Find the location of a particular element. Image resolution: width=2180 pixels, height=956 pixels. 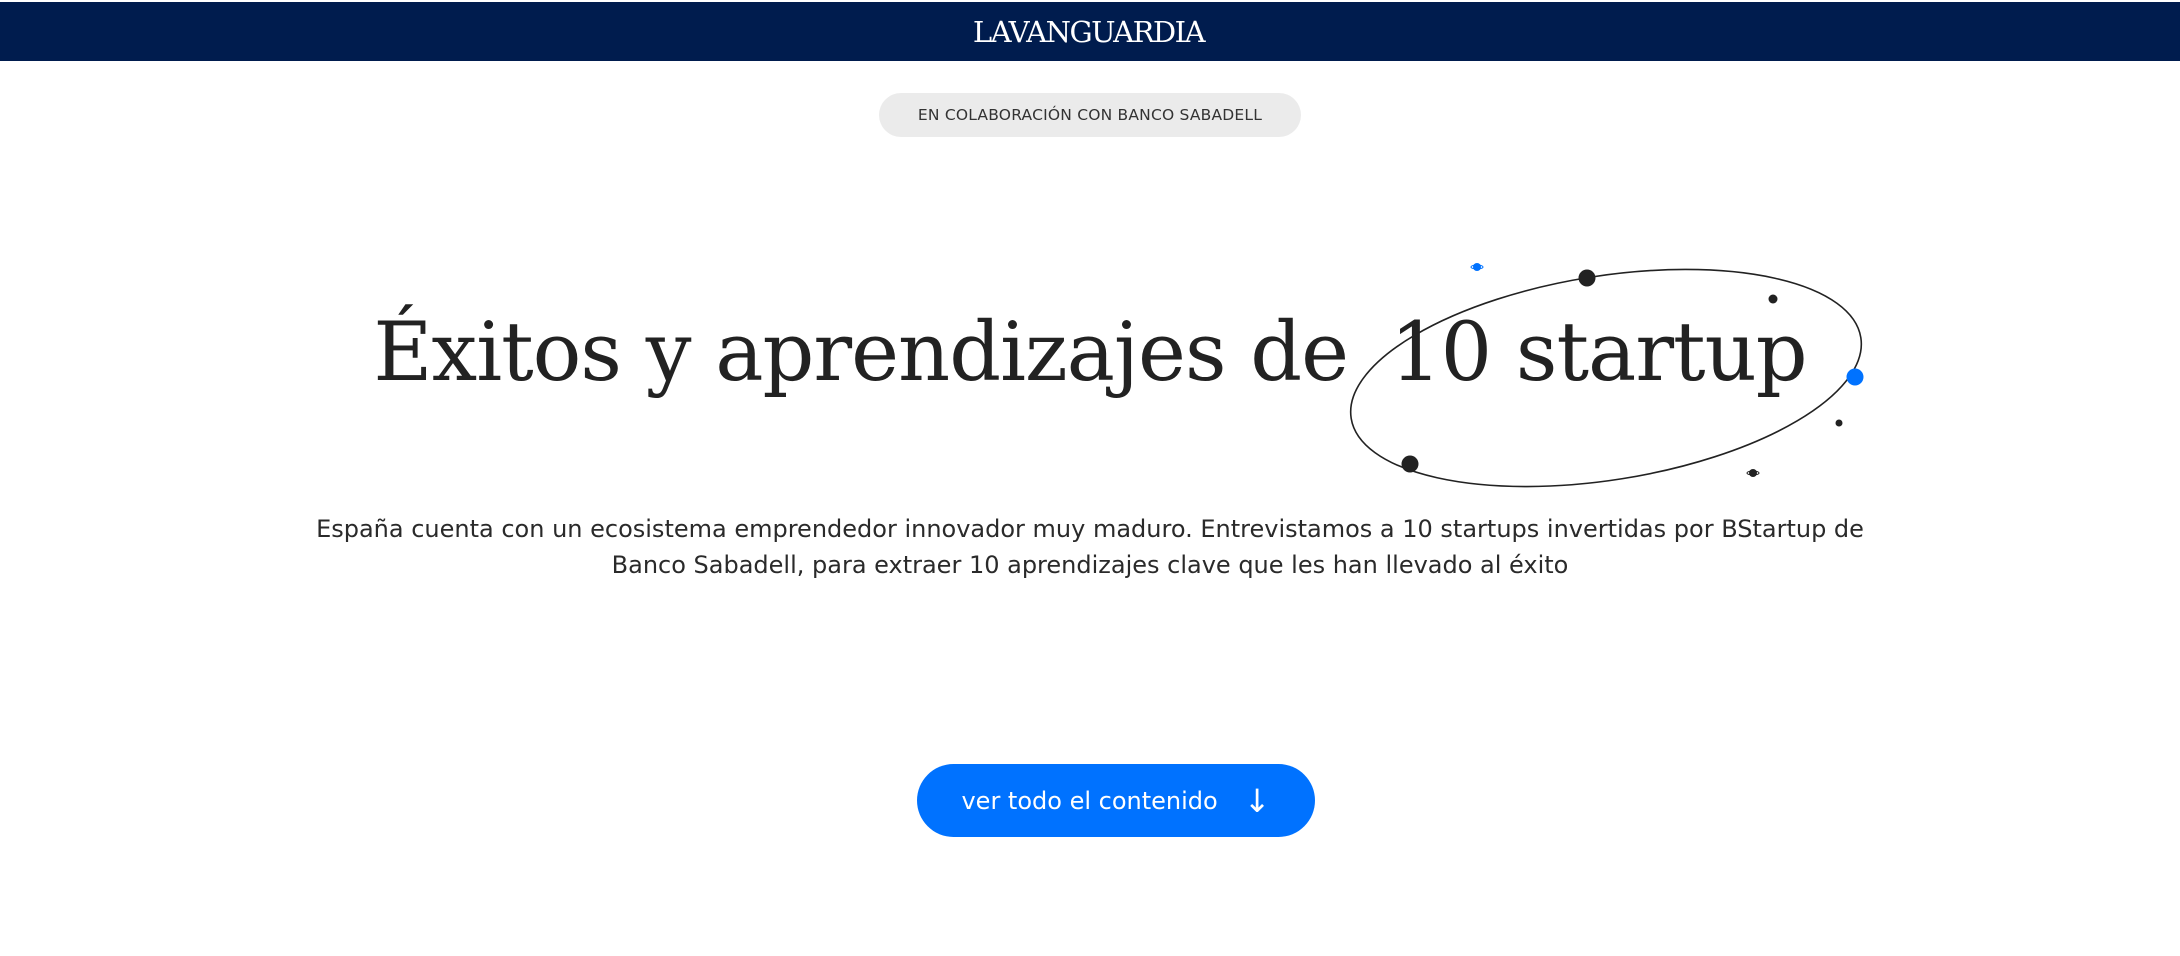

orbit-dot-blue-small-ring is located at coordinates (1477, 267).